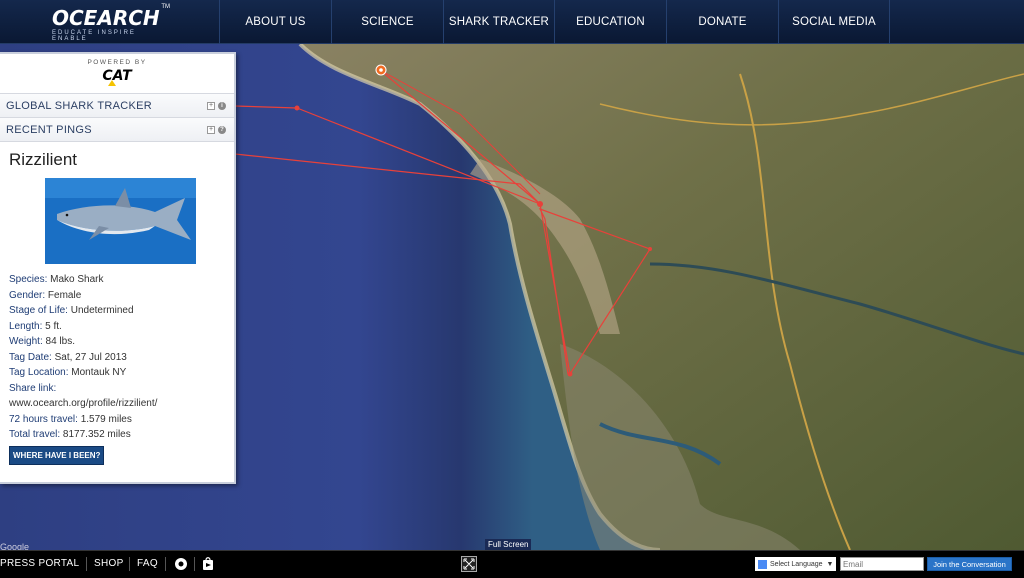 This screenshot has height=578, width=1024. I want to click on logo-trademark: TM, so click(165, 7).